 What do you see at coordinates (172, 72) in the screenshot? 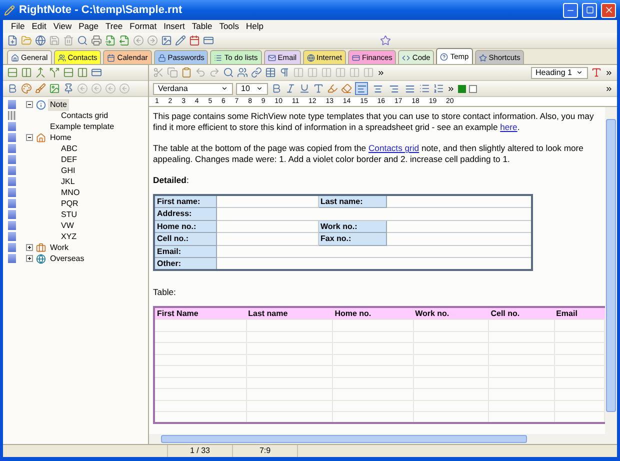
I see `copy-icon` at bounding box center [172, 72].